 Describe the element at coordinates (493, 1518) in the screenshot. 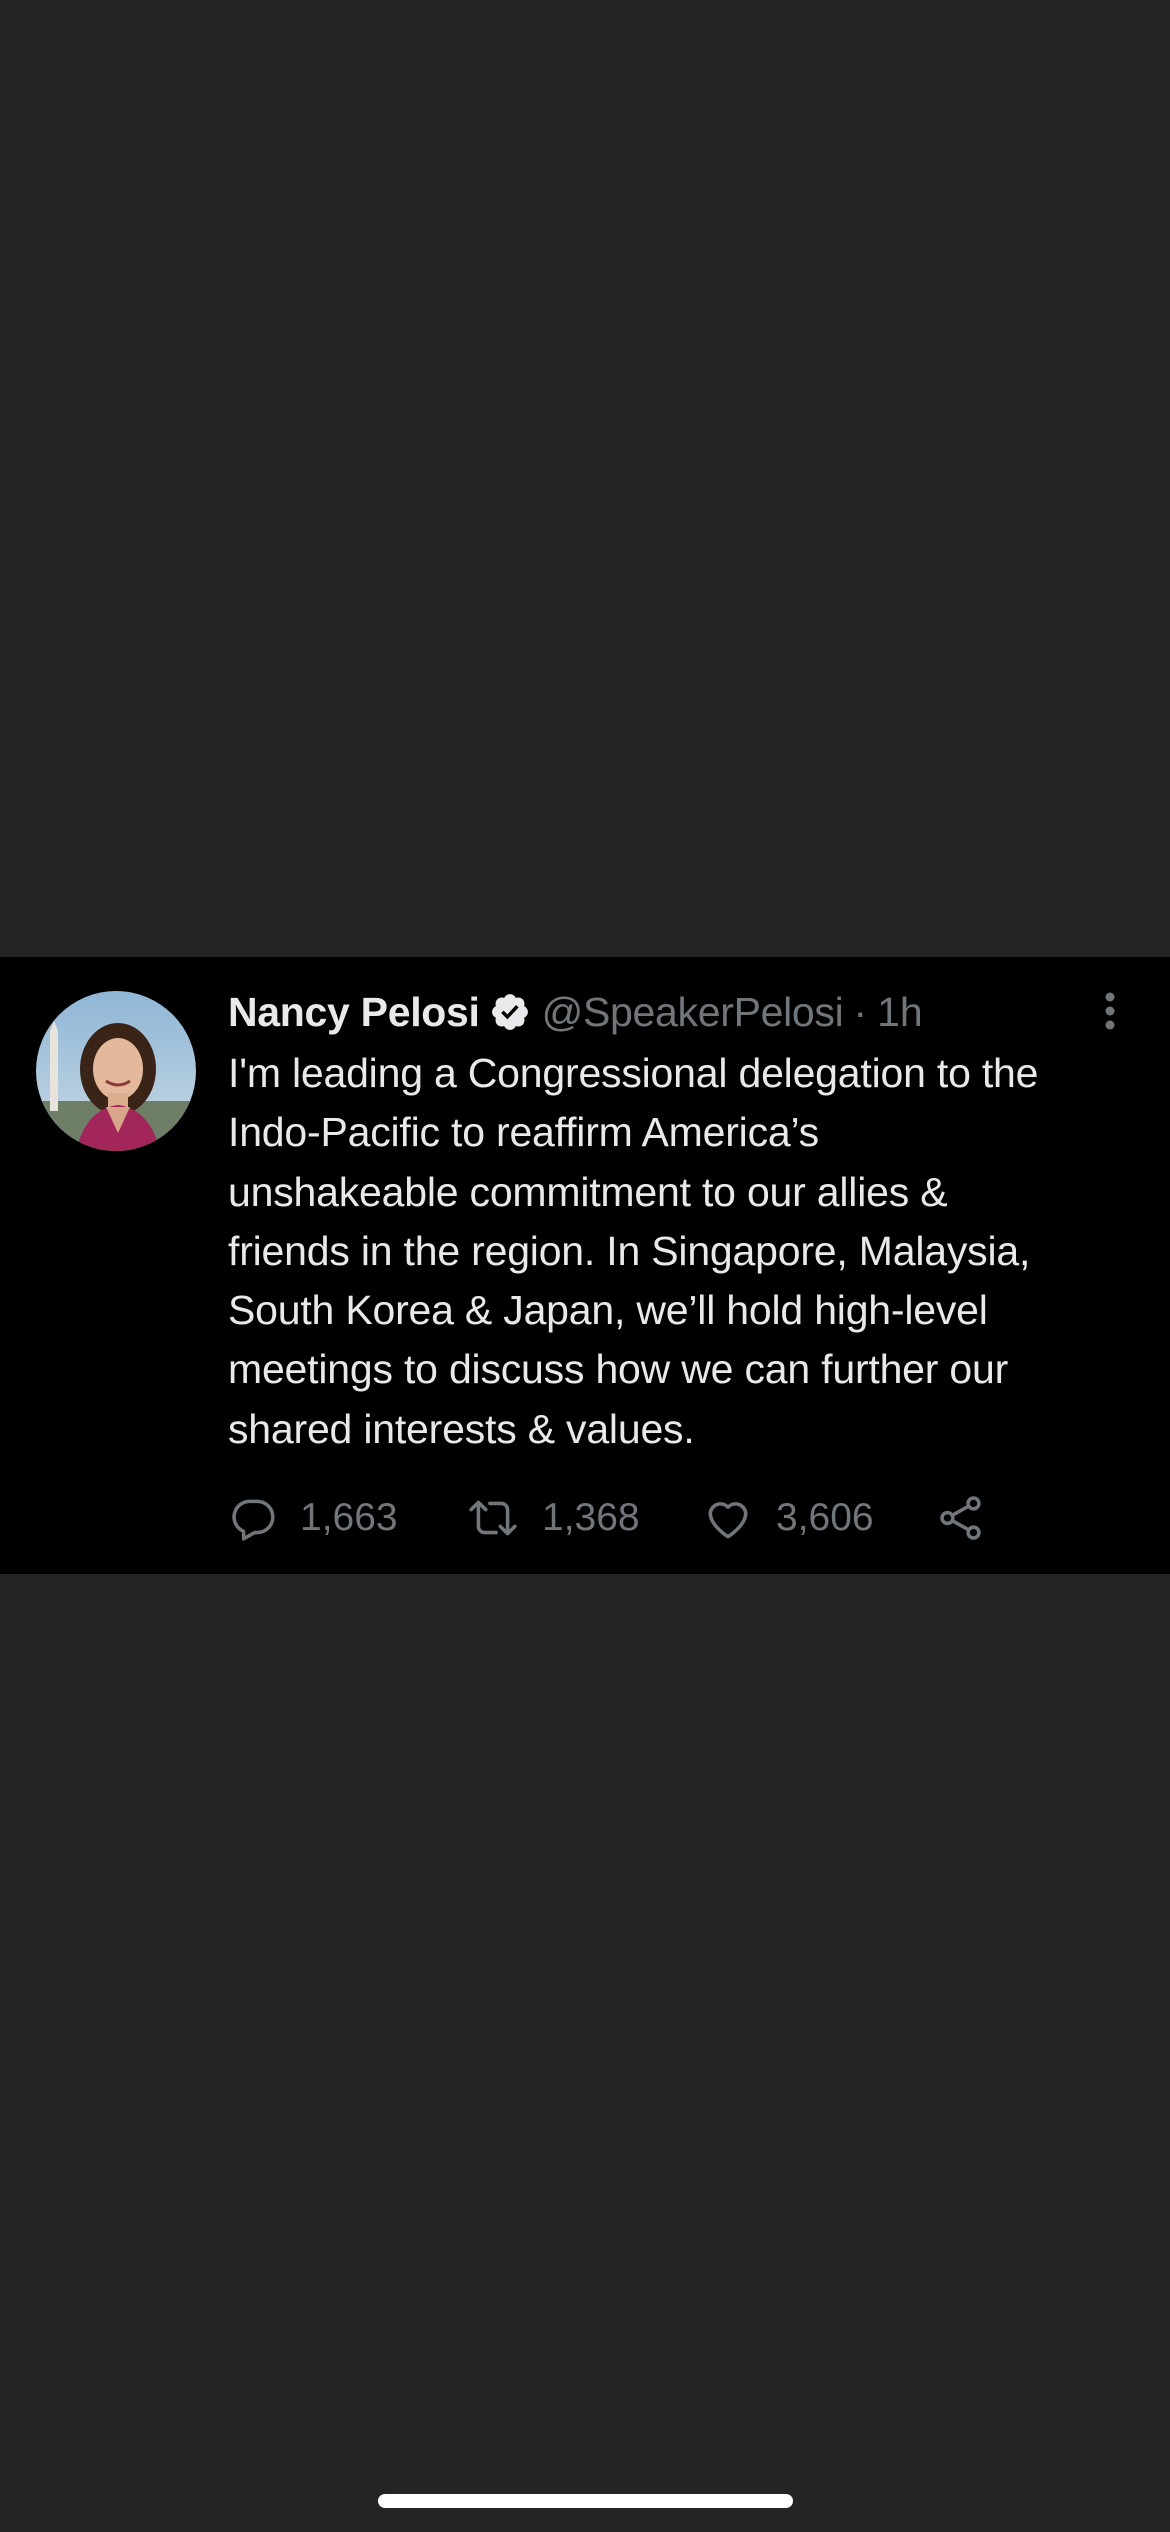

I see `retweet-icon` at that location.